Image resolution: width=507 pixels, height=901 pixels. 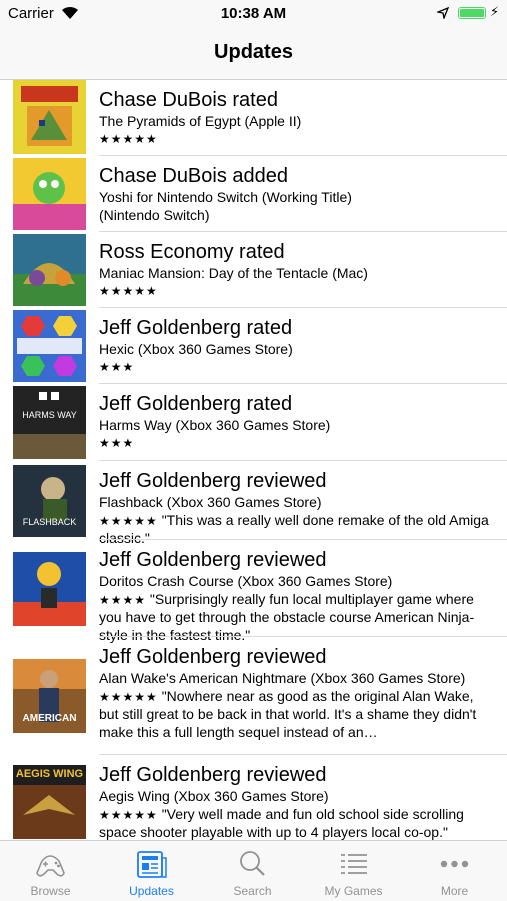 I want to click on update-headline: Chase DuBois rated, so click(x=188, y=100).